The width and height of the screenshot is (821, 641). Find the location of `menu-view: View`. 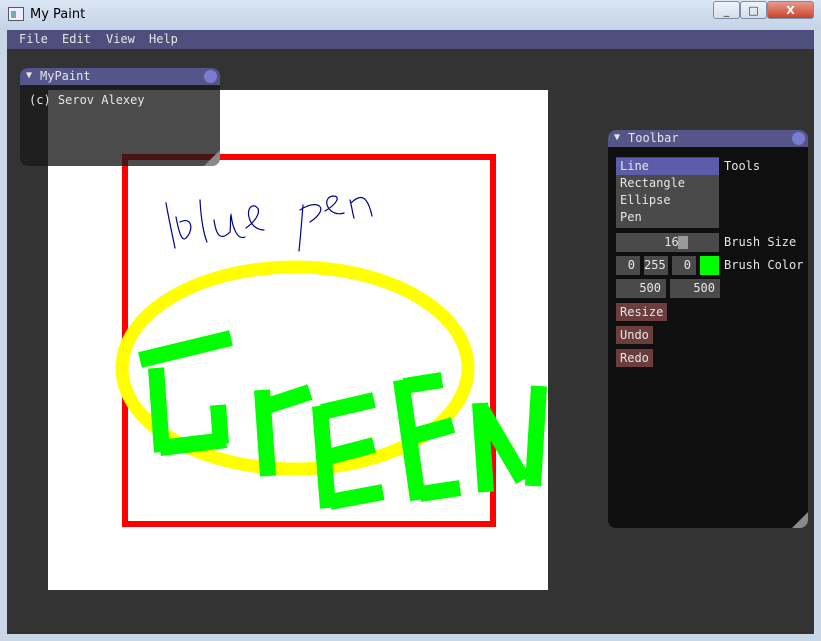

menu-view: View is located at coordinates (120, 39).